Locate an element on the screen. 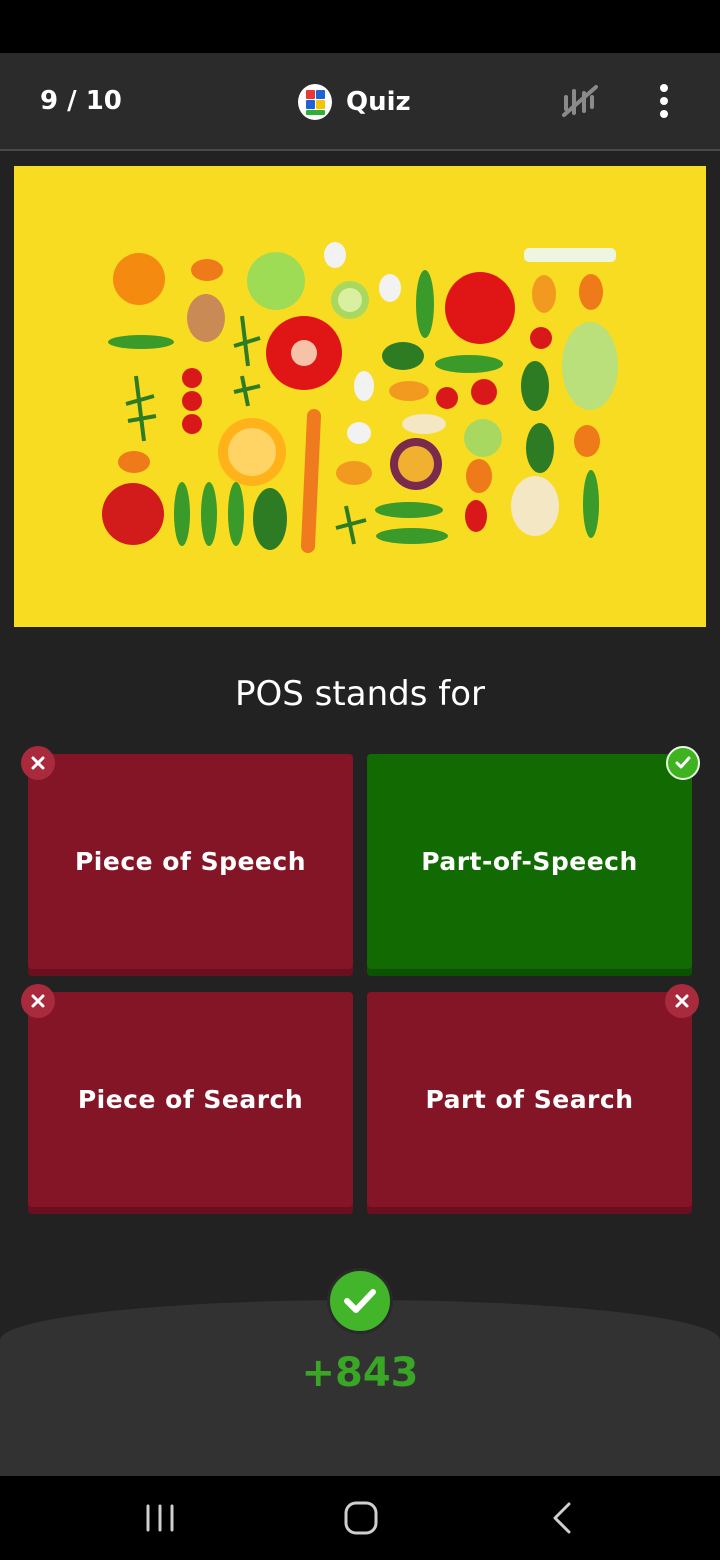  answer-option-label: Part of Search is located at coordinates (529, 1099).